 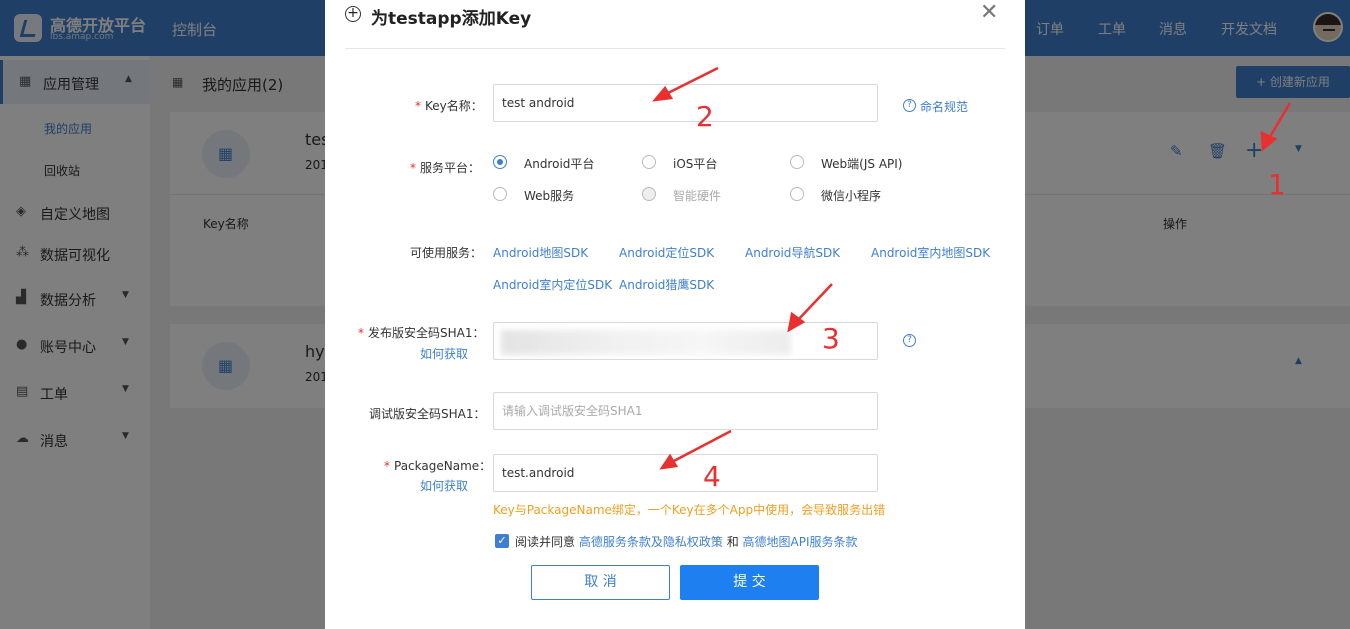 What do you see at coordinates (705, 116) in the screenshot?
I see `annotation-number-2: 2` at bounding box center [705, 116].